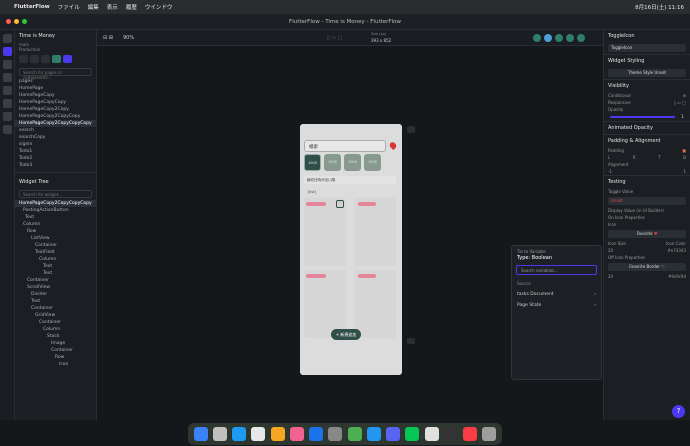 This screenshot has height=446, width=690. What do you see at coordinates (55, 343) in the screenshot?
I see `tree-node: Image` at bounding box center [55, 343].